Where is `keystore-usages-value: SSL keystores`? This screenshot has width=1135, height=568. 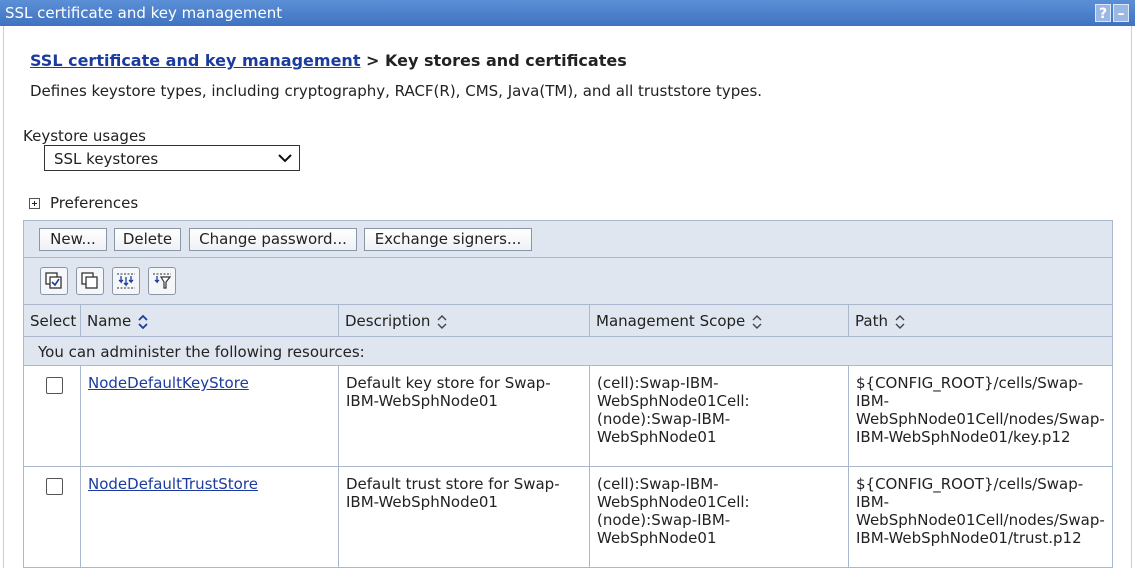 keystore-usages-value: SSL keystores is located at coordinates (106, 159).